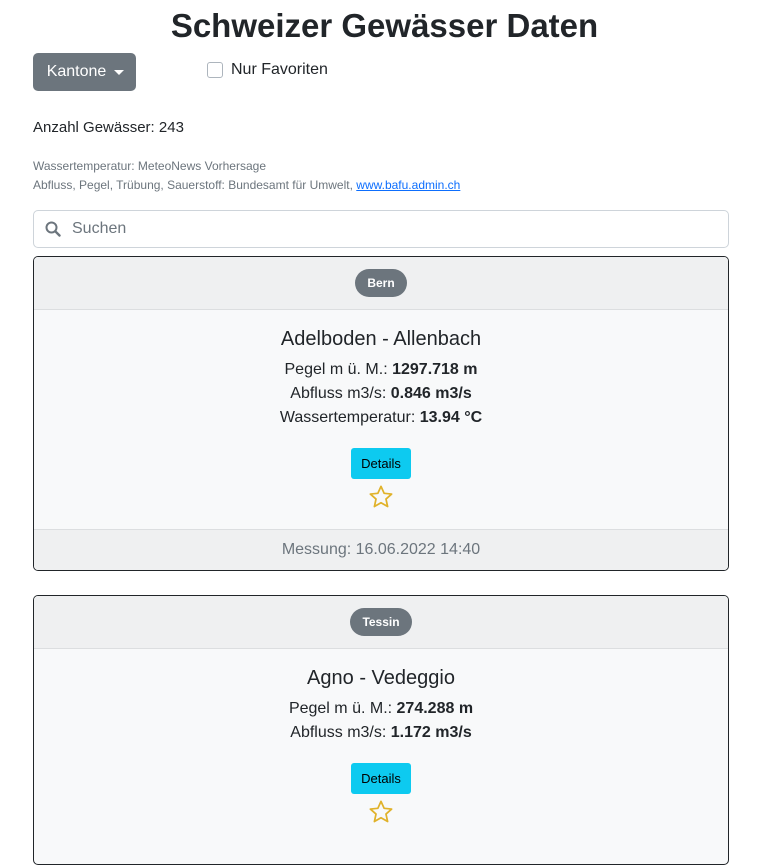 The width and height of the screenshot is (769, 865). What do you see at coordinates (215, 70) in the screenshot?
I see `favorites-checkbox` at bounding box center [215, 70].